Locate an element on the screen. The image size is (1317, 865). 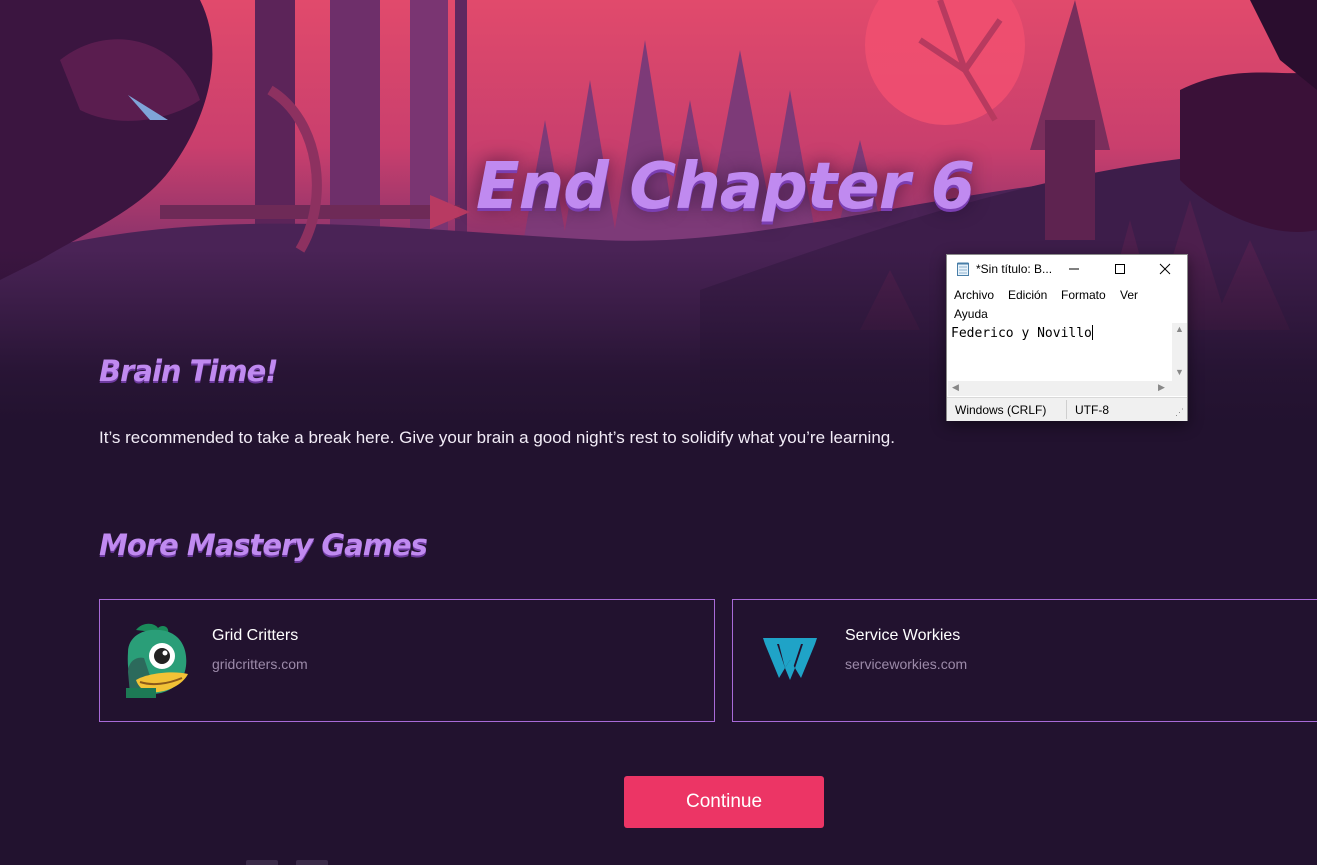
close-icon is located at coordinates (1165, 269).